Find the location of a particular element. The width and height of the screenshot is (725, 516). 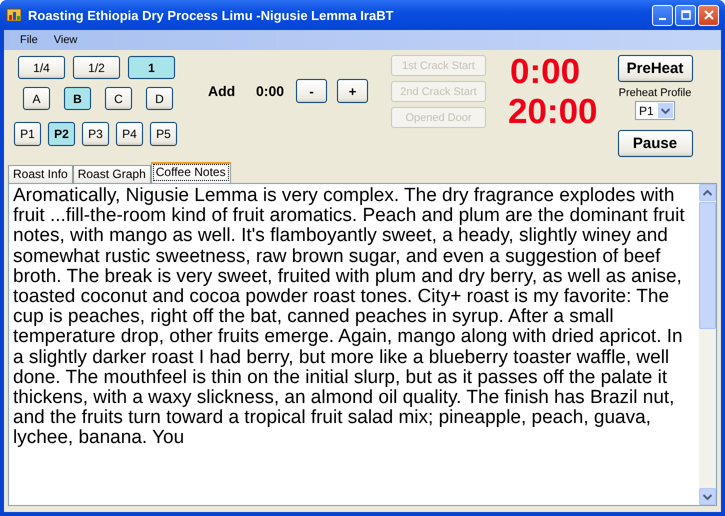

toggle-button: P1 is located at coordinates (27, 134).